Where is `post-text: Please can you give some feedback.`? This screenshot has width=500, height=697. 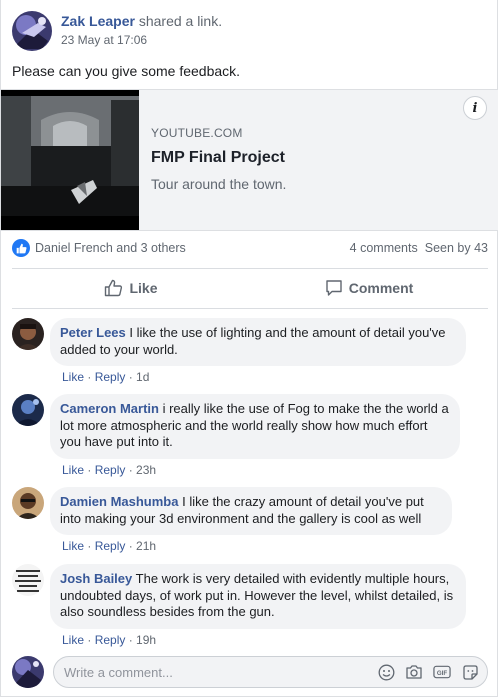
post-text: Please can you give some feedback. is located at coordinates (126, 71).